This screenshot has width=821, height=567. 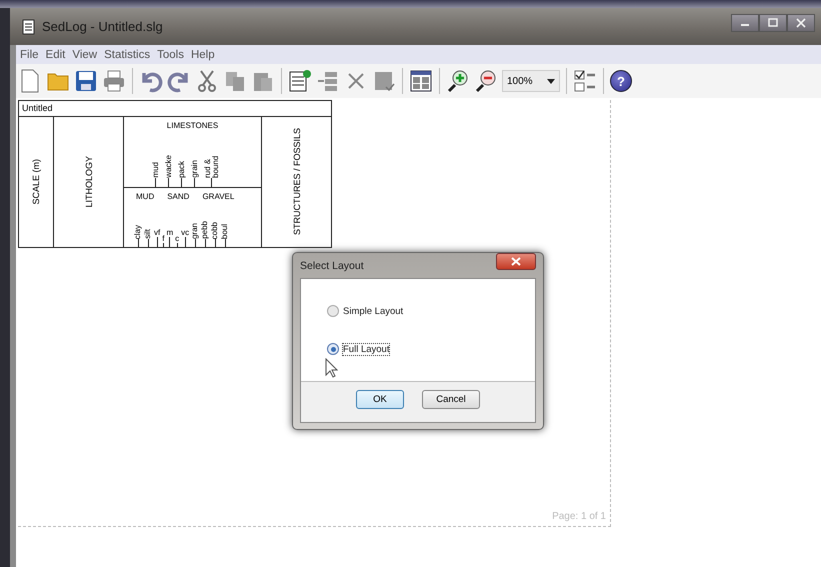 What do you see at coordinates (85, 54) in the screenshot?
I see `menu-item: View` at bounding box center [85, 54].